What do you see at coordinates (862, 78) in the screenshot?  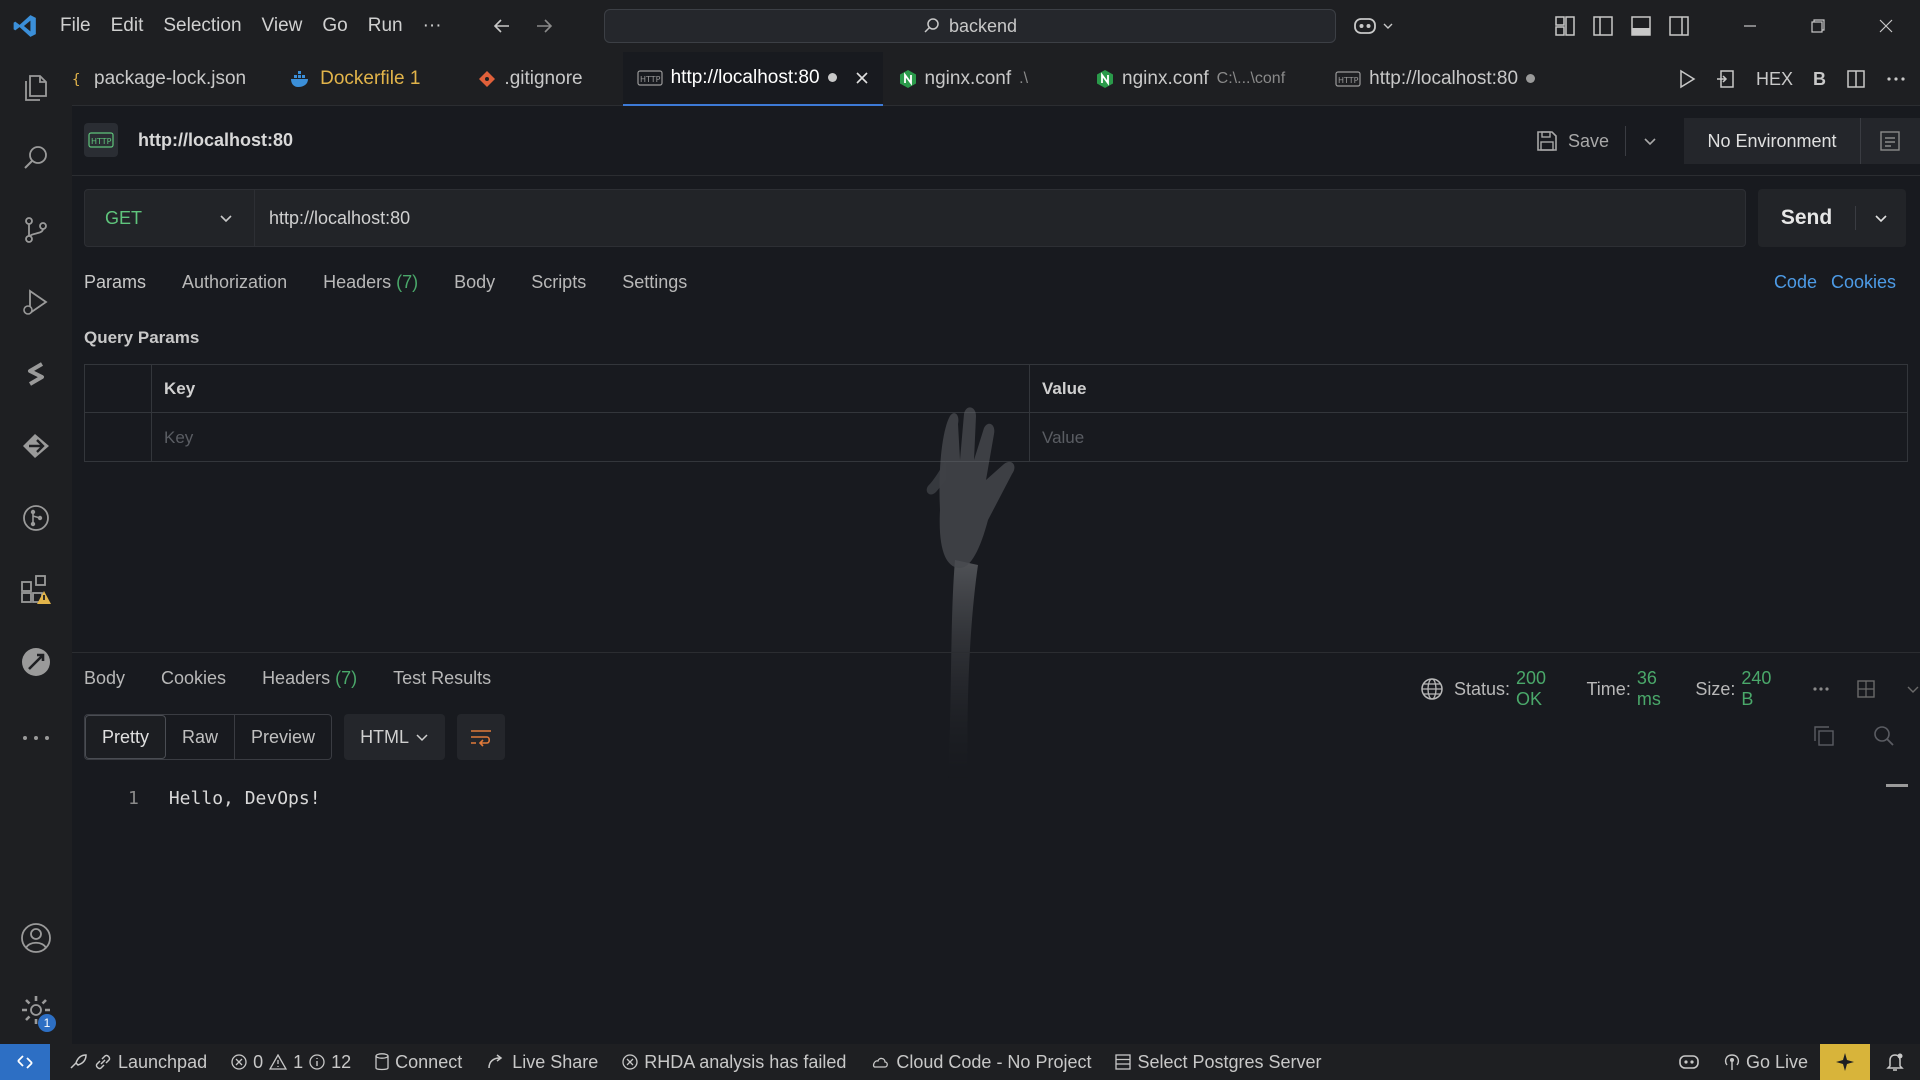 I see `close-tab-icon` at bounding box center [862, 78].